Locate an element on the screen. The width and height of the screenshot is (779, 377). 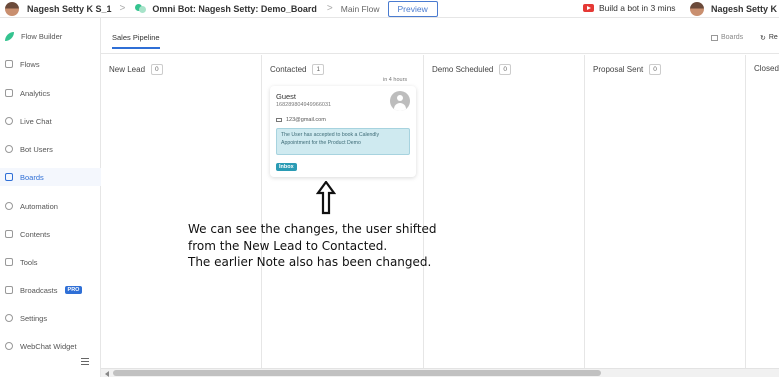
current-user: Nagesh Setty K S_1 is located at coordinates (58, 8).